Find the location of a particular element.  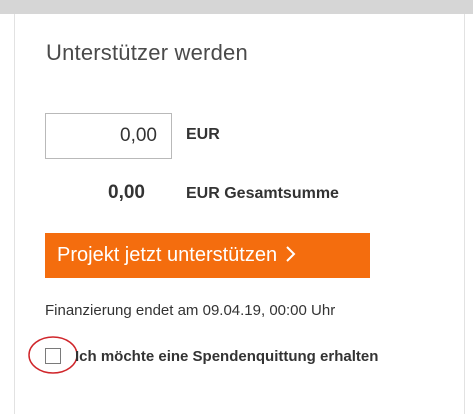

currency-label: EUR is located at coordinates (203, 134).